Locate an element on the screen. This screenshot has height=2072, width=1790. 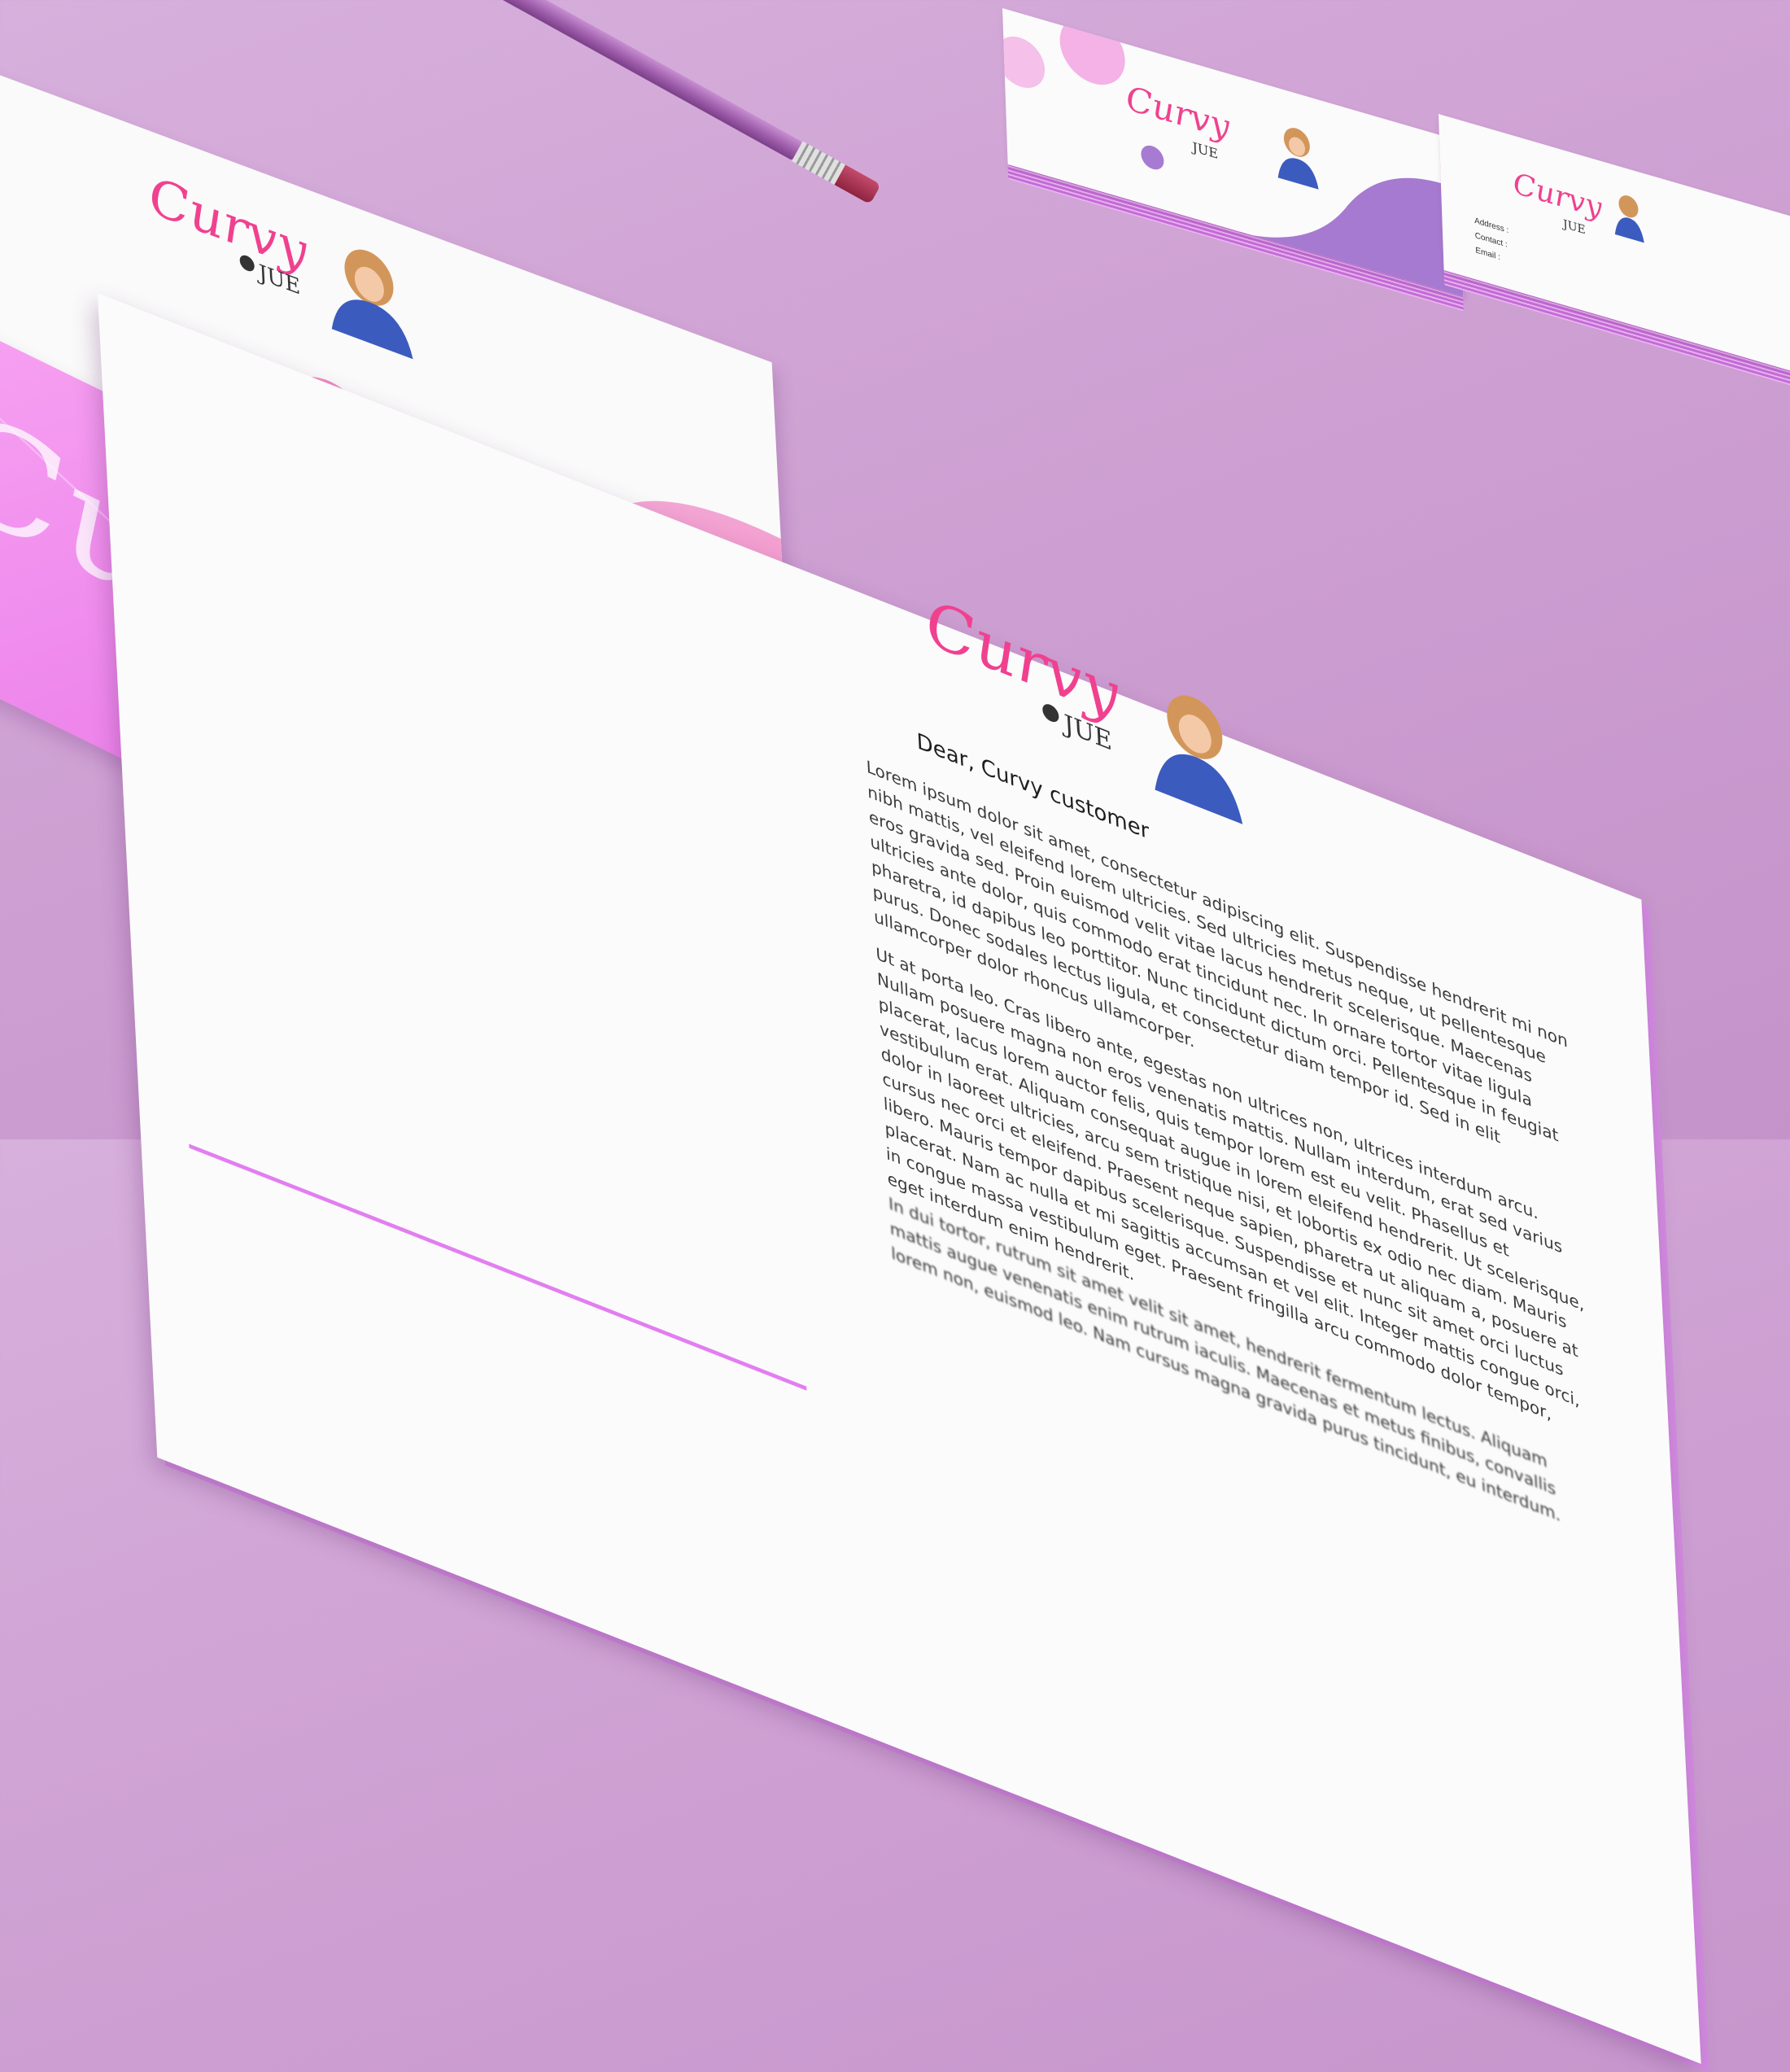
pencil-eraser is located at coordinates (857, 184).